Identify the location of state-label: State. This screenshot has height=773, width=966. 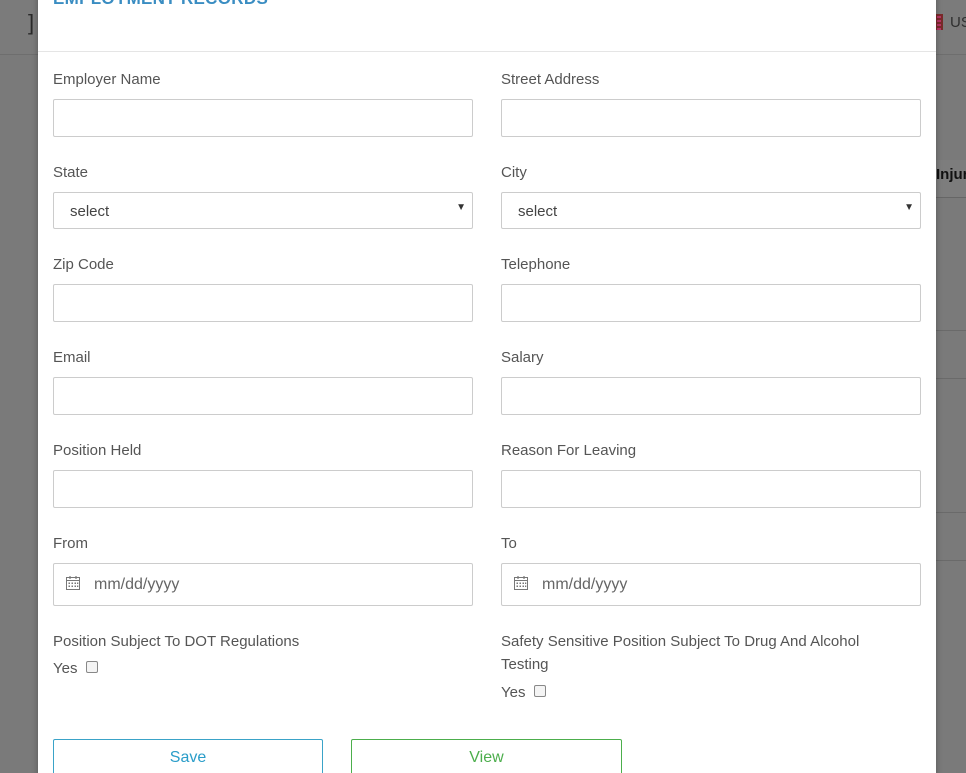
(71, 172).